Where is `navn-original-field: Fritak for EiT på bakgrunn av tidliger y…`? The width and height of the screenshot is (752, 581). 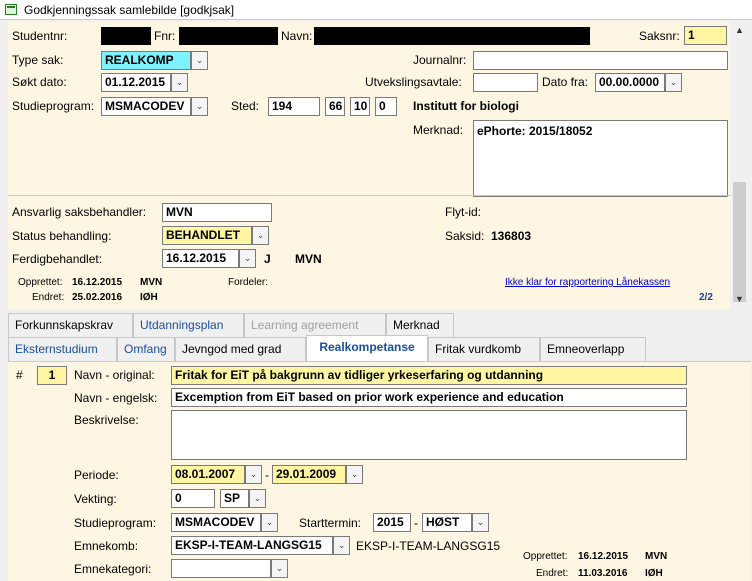
navn-original-field: Fritak for EiT på bakgrunn av tidliger y… is located at coordinates (429, 375).